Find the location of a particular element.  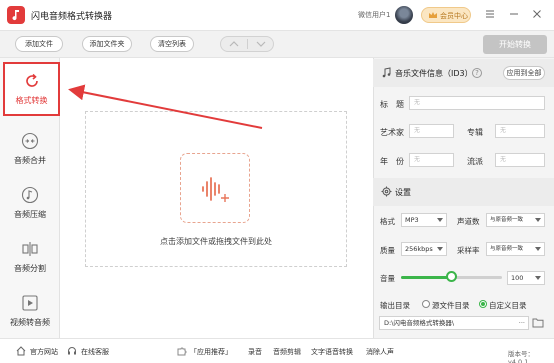

sidebar-item-label: 音频压缩 is located at coordinates (30, 214).